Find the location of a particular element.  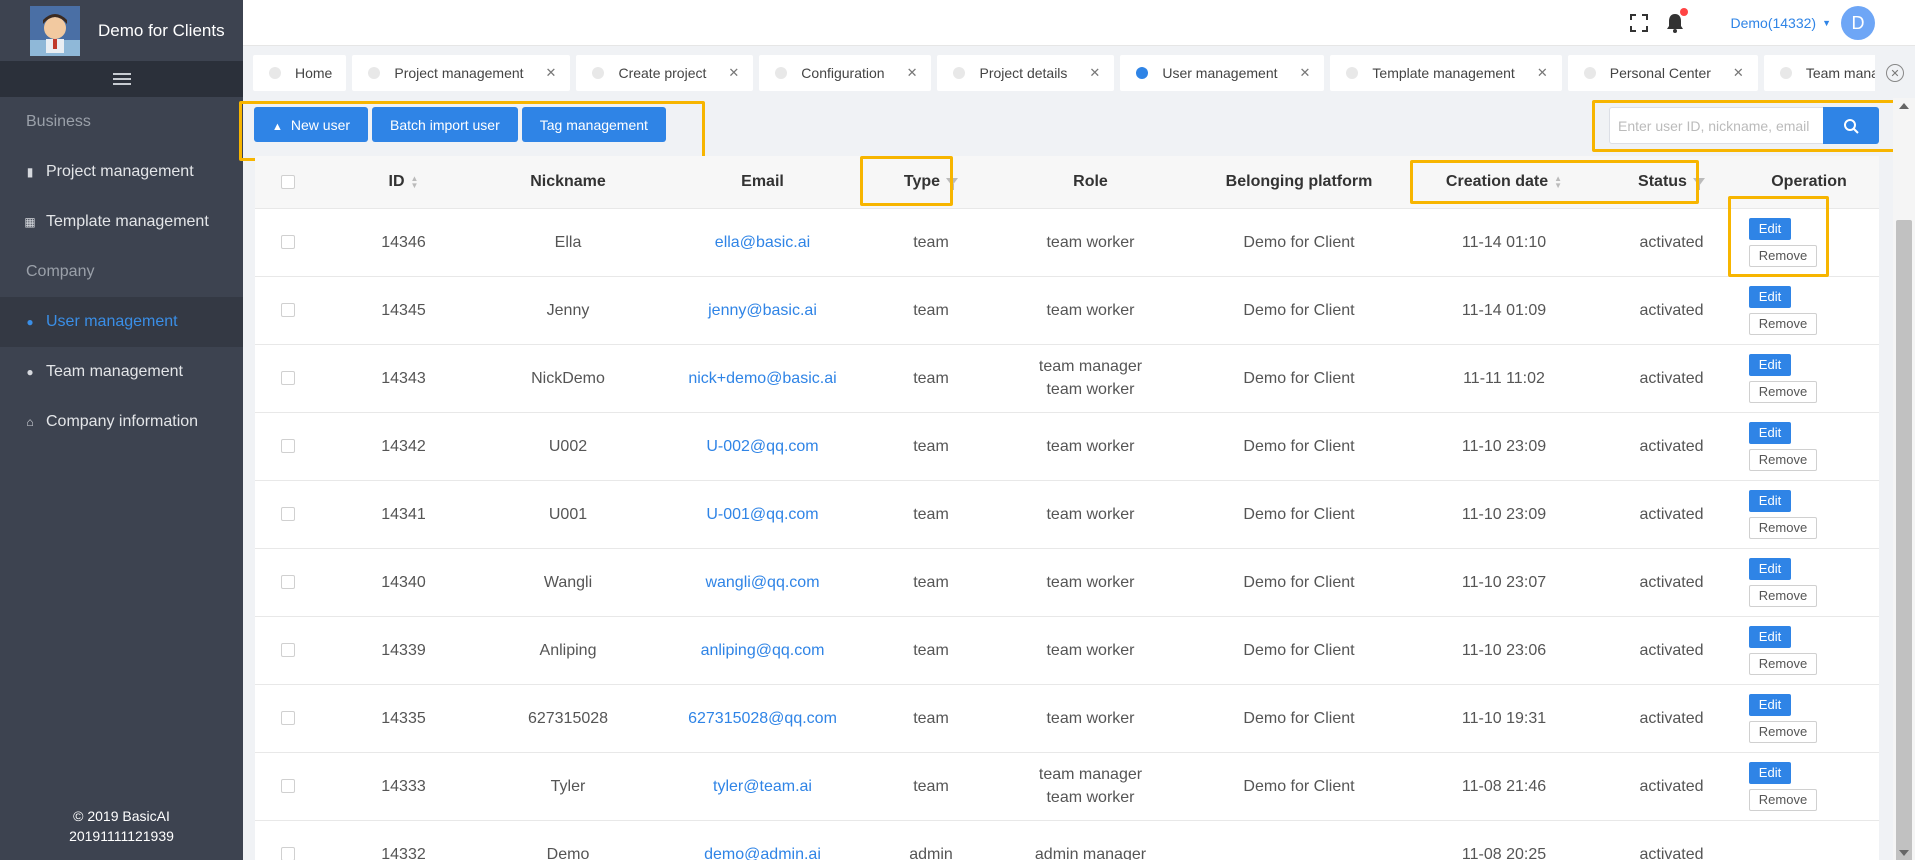

tab-user-management: User management ✕ is located at coordinates (1222, 73).